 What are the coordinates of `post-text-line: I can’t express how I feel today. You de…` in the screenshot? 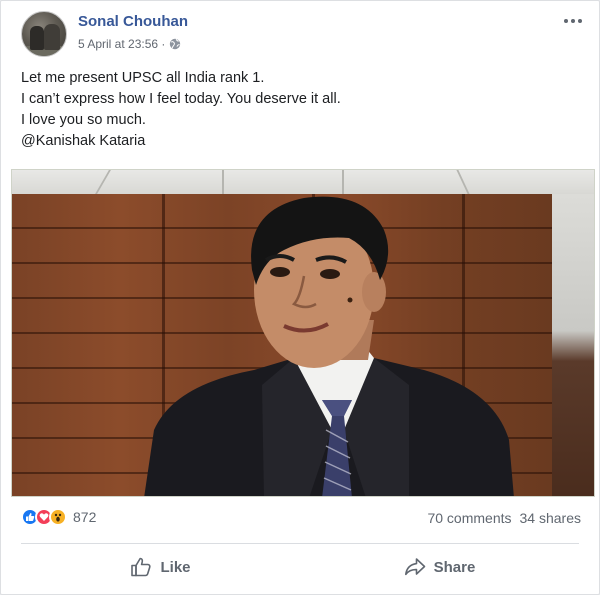 It's located at (181, 99).